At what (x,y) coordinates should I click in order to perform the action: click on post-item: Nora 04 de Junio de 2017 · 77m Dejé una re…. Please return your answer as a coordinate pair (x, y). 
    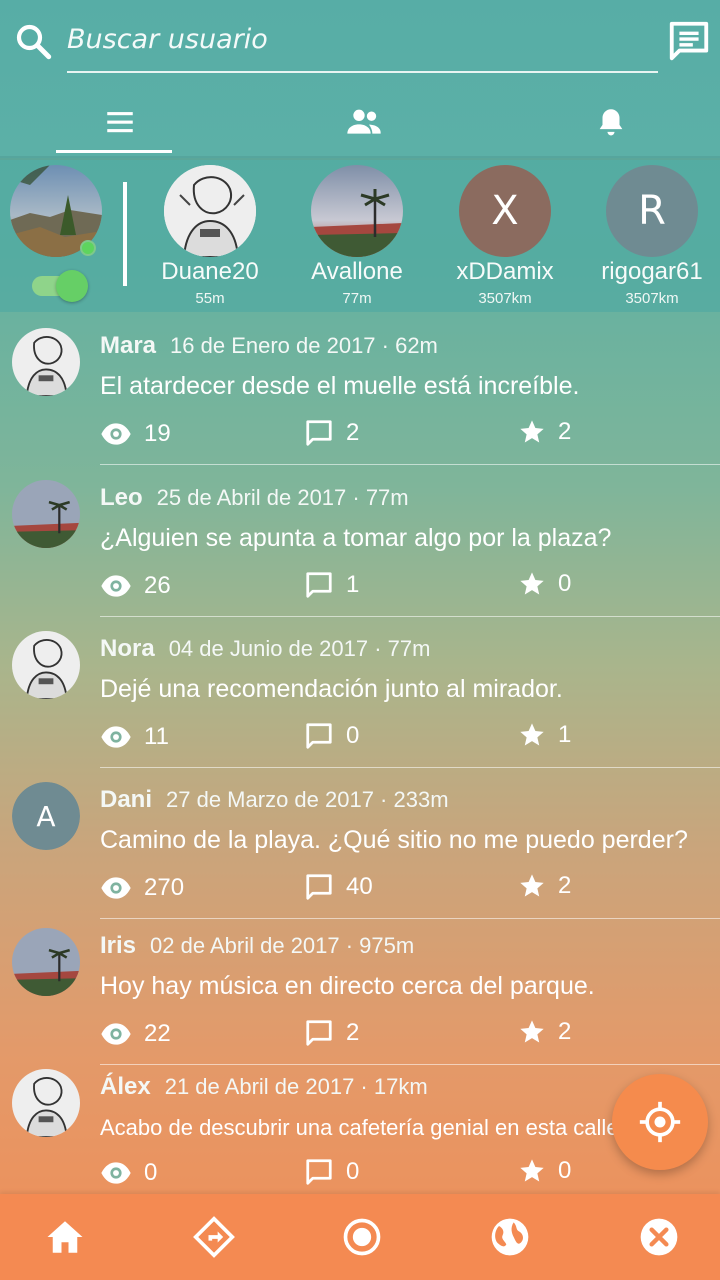
    Looking at the image, I should click on (360, 700).